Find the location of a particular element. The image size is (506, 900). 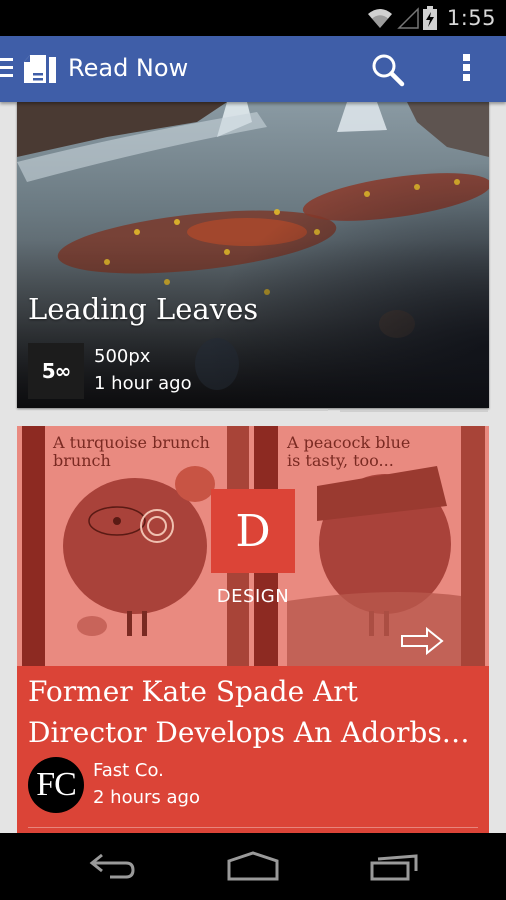

newsstand-logo-icon is located at coordinates (41, 69).